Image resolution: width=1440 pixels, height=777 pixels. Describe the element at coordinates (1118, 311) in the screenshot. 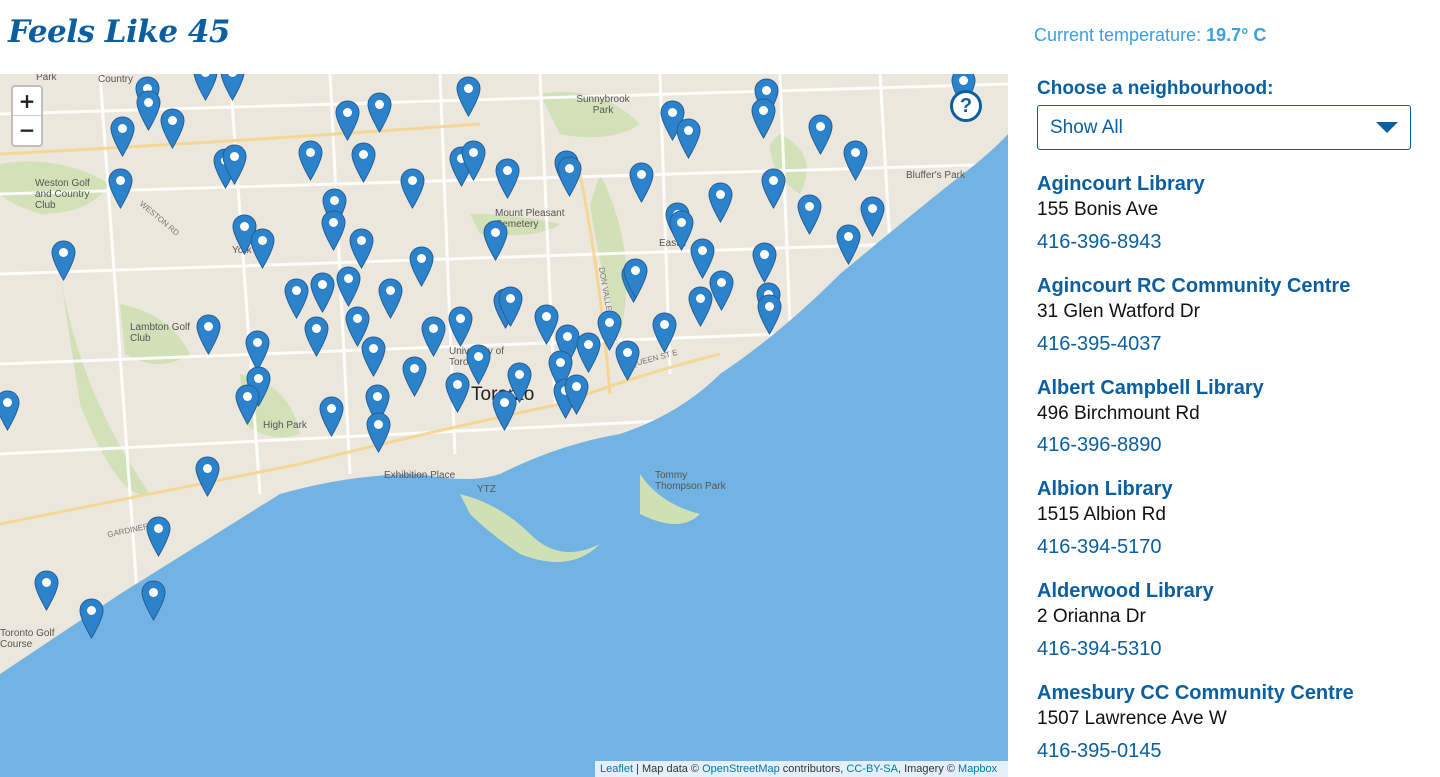

I see `location-address: 31 Glen Watford Dr` at that location.